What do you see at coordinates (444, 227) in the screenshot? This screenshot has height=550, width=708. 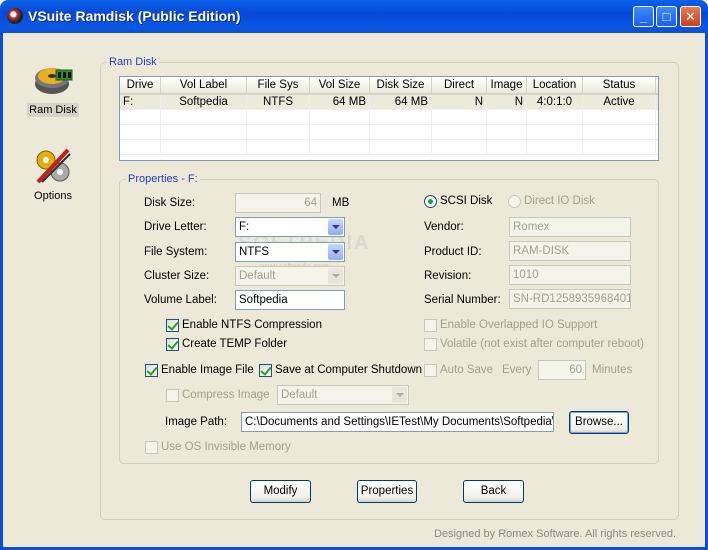 I see `vendor-label: Vendor:` at bounding box center [444, 227].